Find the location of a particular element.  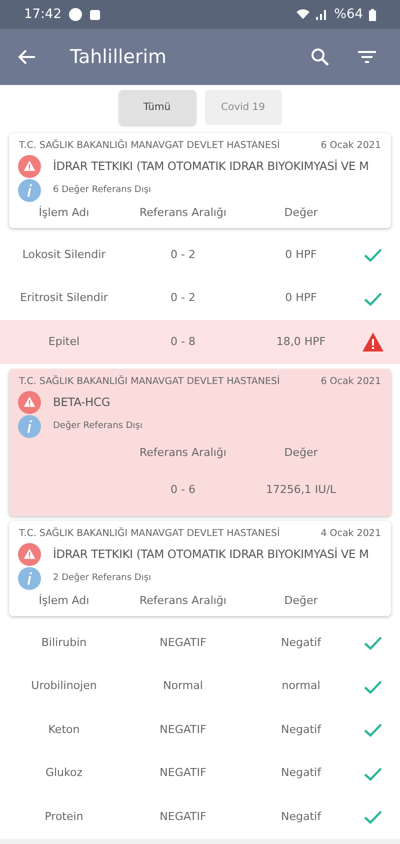

test-name: Urobilinojen is located at coordinates (64, 686).